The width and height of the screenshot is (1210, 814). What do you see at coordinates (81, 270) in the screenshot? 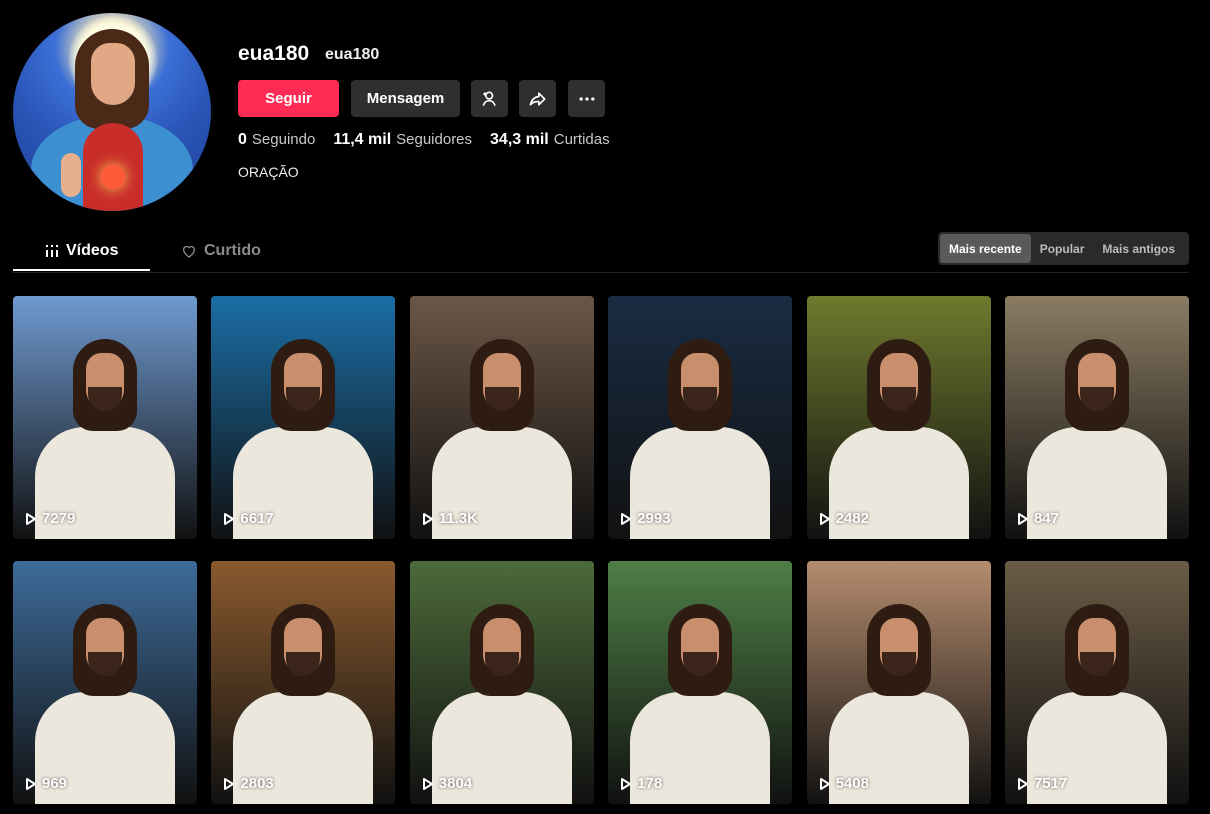
I see `active-tab-indicator` at bounding box center [81, 270].